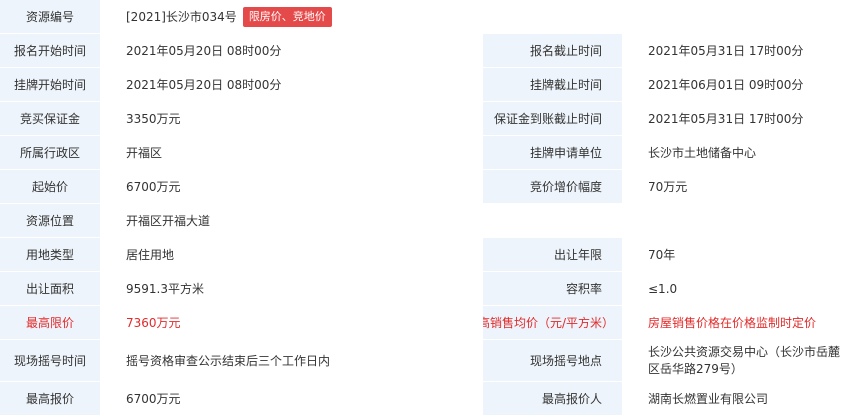 This screenshot has height=416, width=850. I want to click on lease-term-label: 出让年限, so click(552, 255).